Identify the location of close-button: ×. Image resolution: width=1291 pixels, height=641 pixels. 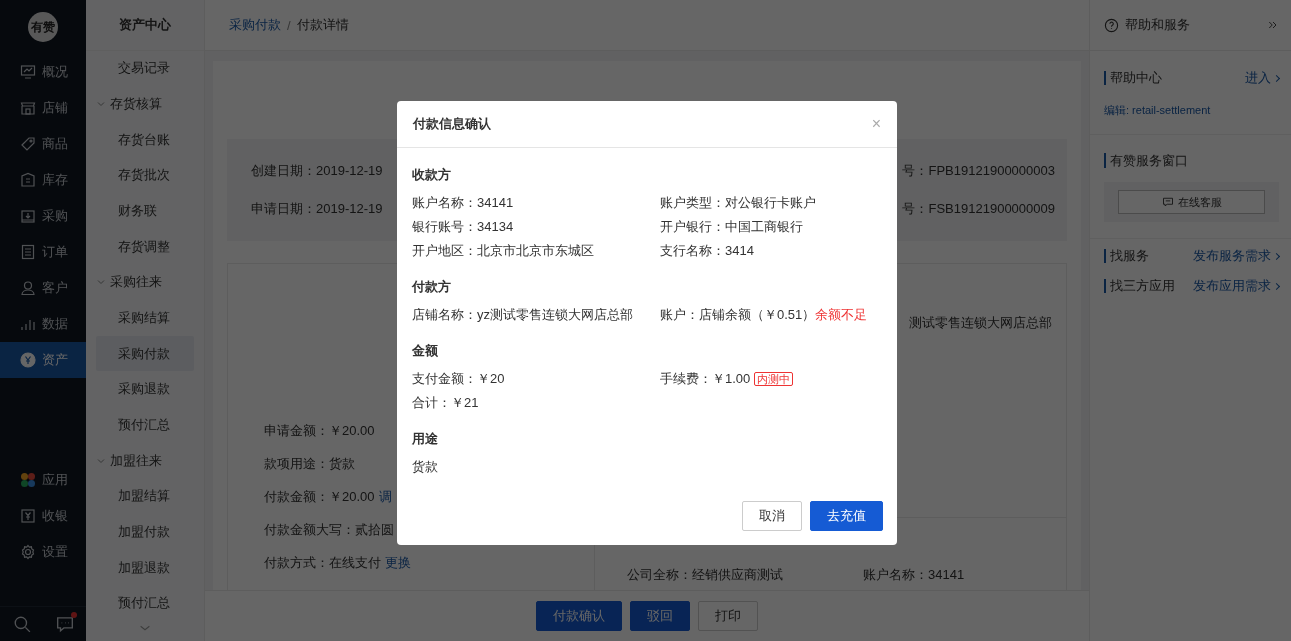
(876, 124).